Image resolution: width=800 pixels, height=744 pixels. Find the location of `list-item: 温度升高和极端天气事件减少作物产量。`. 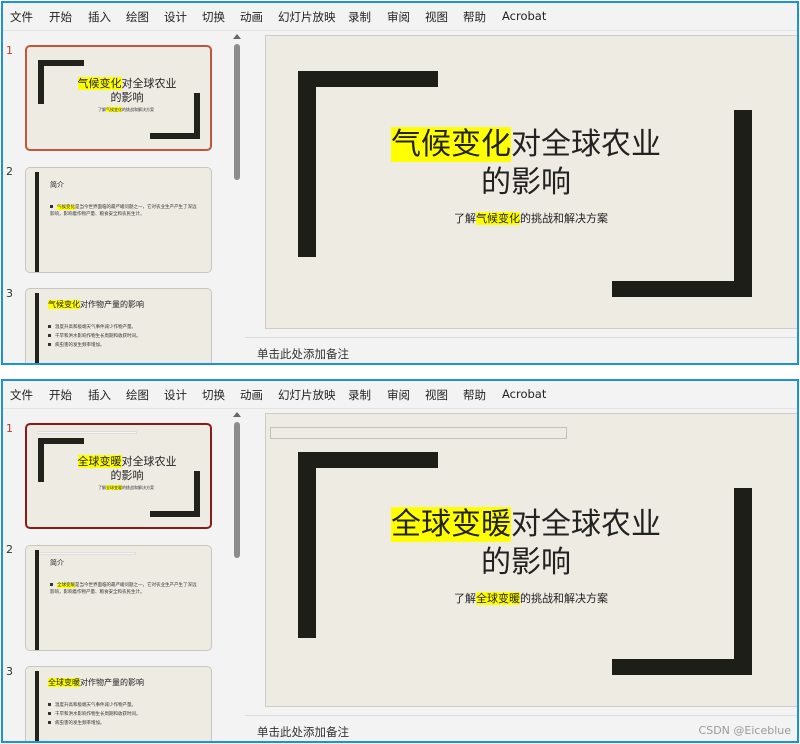

list-item: 温度升高和极端天气事件减少作物产量。 is located at coordinates (123, 327).